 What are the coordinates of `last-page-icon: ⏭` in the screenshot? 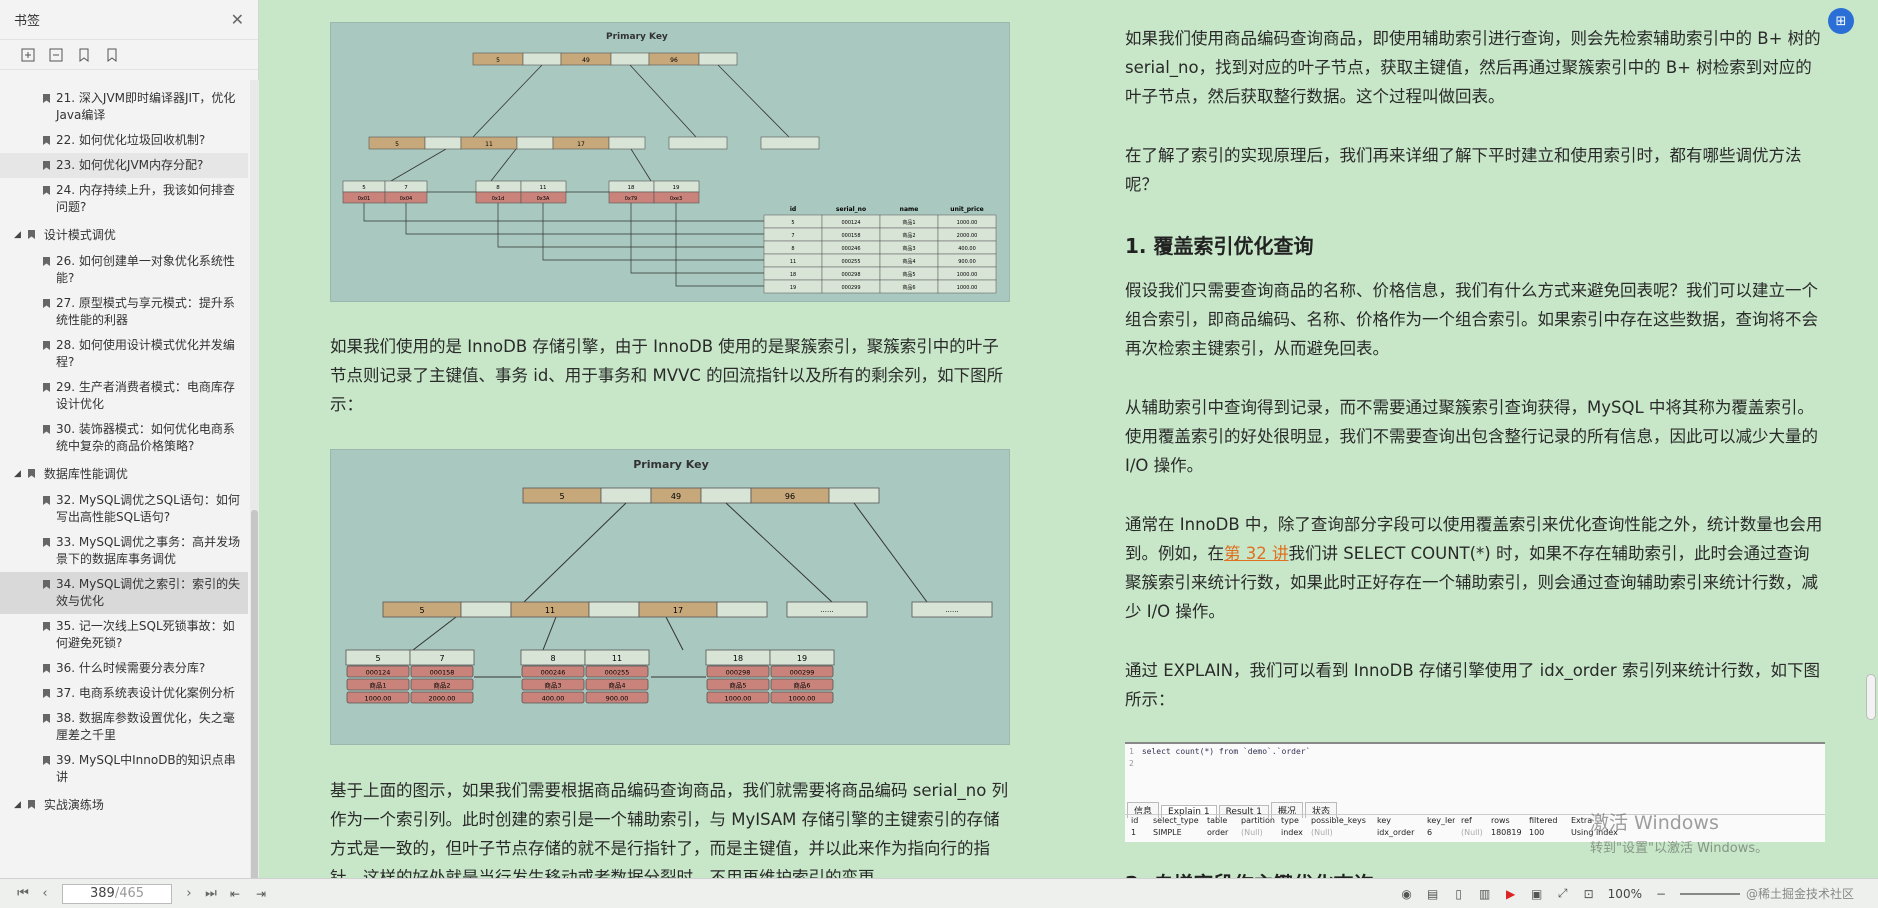 It's located at (211, 893).